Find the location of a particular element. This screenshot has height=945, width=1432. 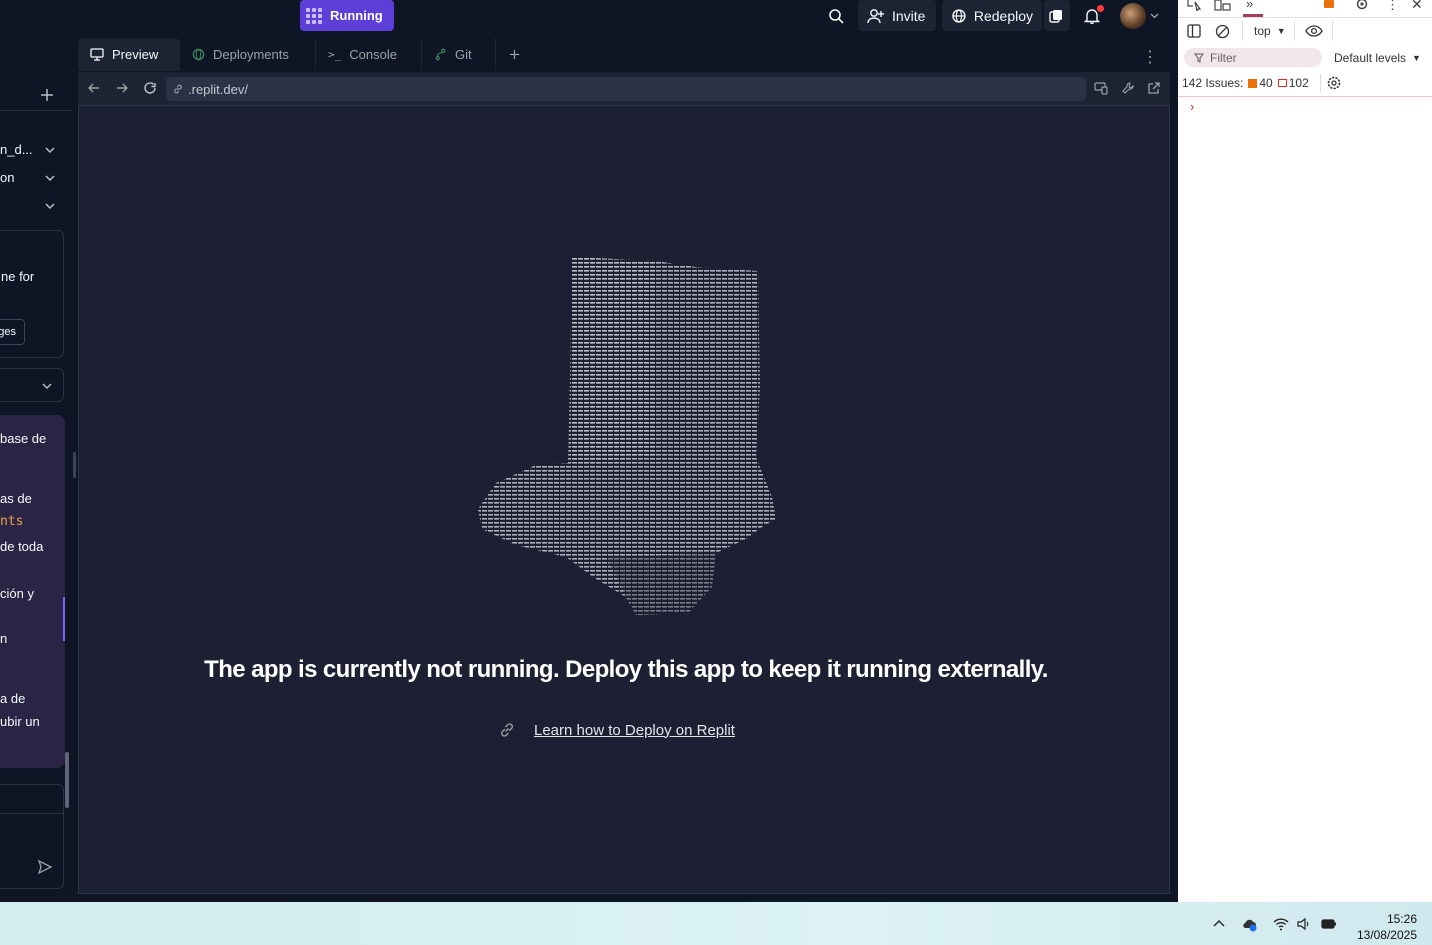

notifications-button is located at coordinates (1094, 15).